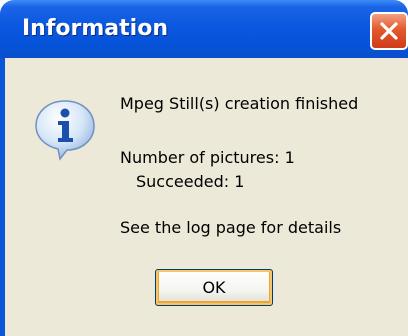 The height and width of the screenshot is (336, 408). I want to click on ok-button-label: OK, so click(214, 287).